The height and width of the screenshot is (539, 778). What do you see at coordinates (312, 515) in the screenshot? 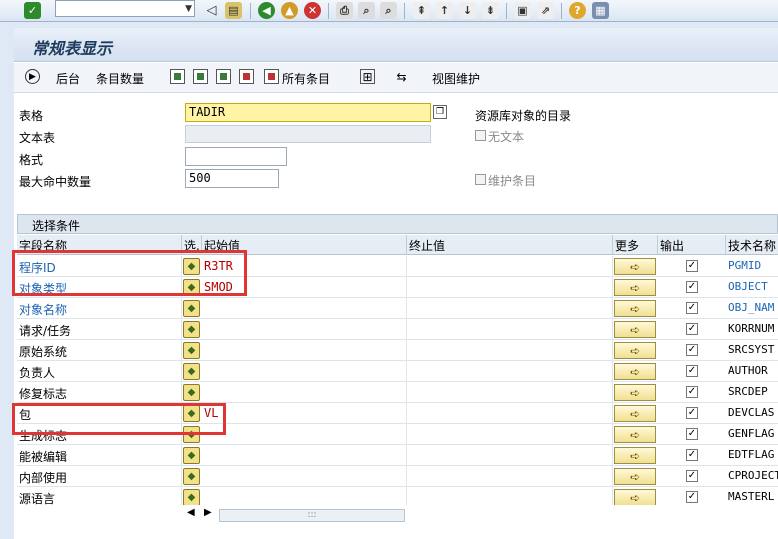
I see `scroll-thumb: :::` at bounding box center [312, 515].